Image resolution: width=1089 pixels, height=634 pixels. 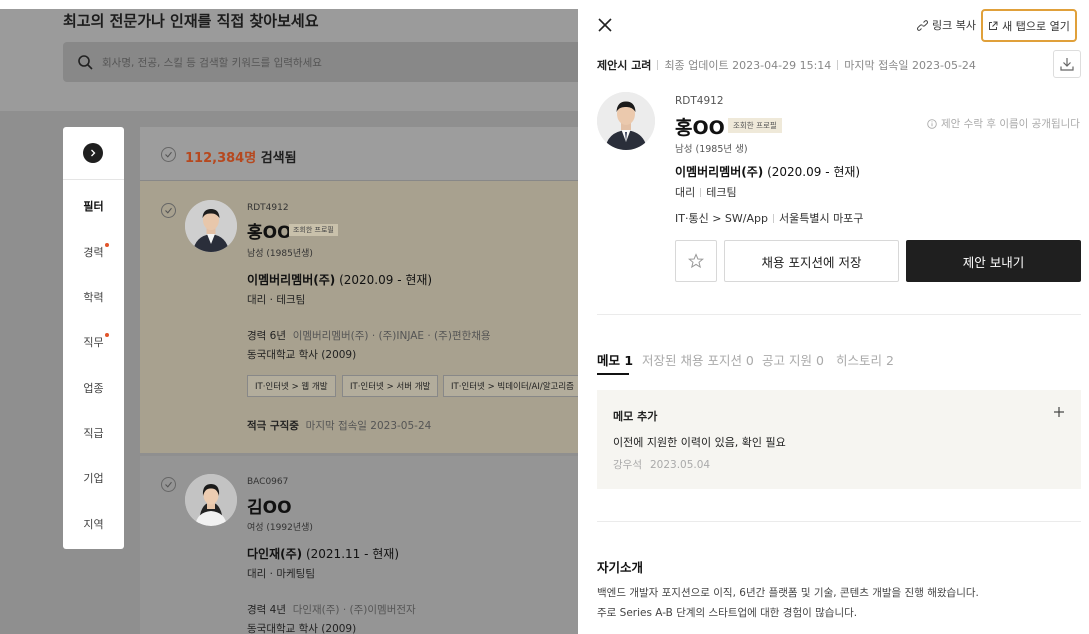 I want to click on link-copy-label: 링크 복사, so click(x=954, y=25).